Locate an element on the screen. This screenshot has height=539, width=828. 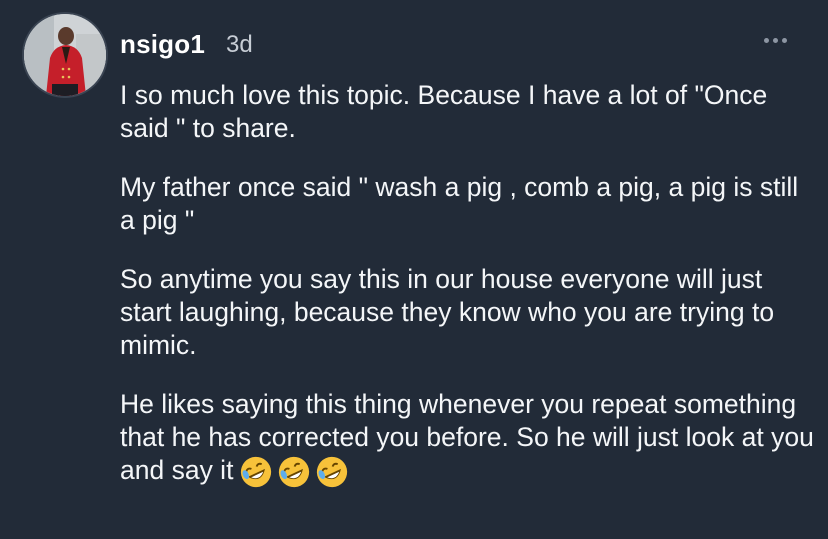
avatar-image is located at coordinates (65, 55).